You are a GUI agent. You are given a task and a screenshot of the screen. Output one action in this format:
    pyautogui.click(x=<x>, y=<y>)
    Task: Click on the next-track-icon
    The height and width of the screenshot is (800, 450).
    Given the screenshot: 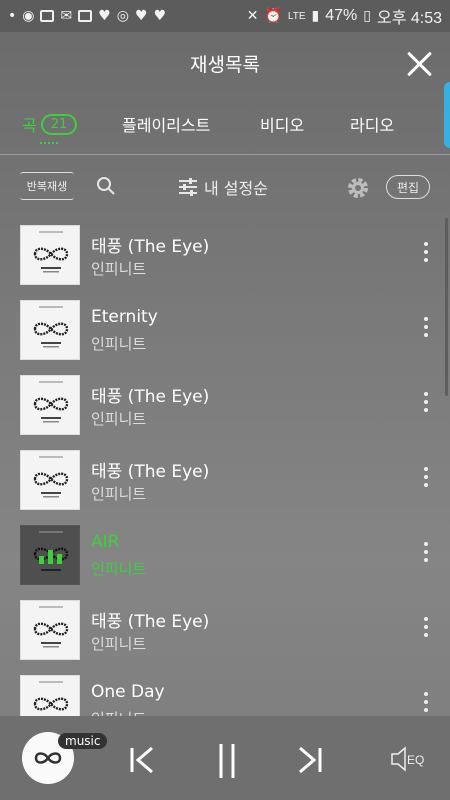 What is the action you would take?
    pyautogui.click(x=309, y=760)
    